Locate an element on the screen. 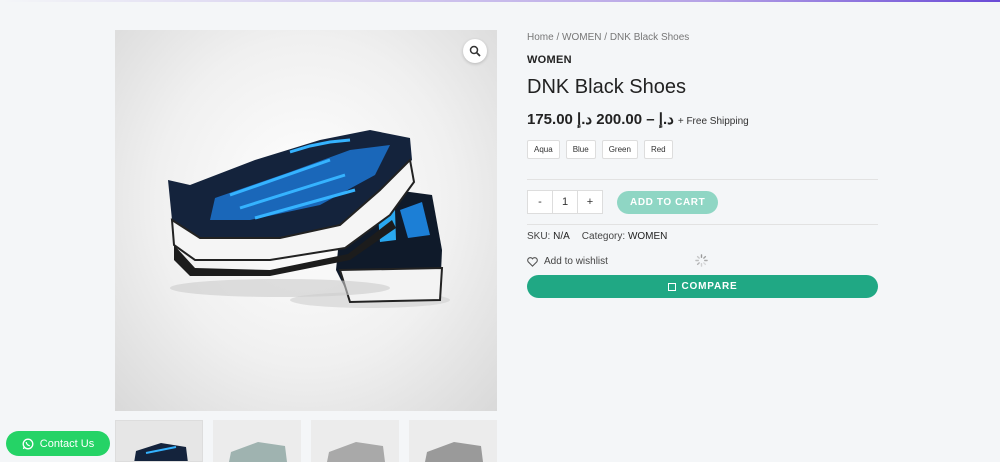  zoom-button is located at coordinates (475, 51).